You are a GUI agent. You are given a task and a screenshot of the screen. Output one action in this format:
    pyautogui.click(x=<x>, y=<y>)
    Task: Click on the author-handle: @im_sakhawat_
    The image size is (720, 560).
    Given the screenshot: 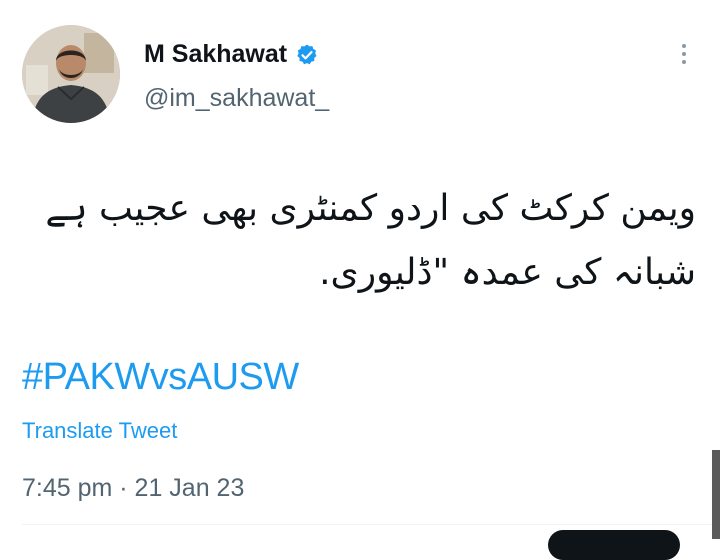 What is the action you would take?
    pyautogui.click(x=236, y=98)
    